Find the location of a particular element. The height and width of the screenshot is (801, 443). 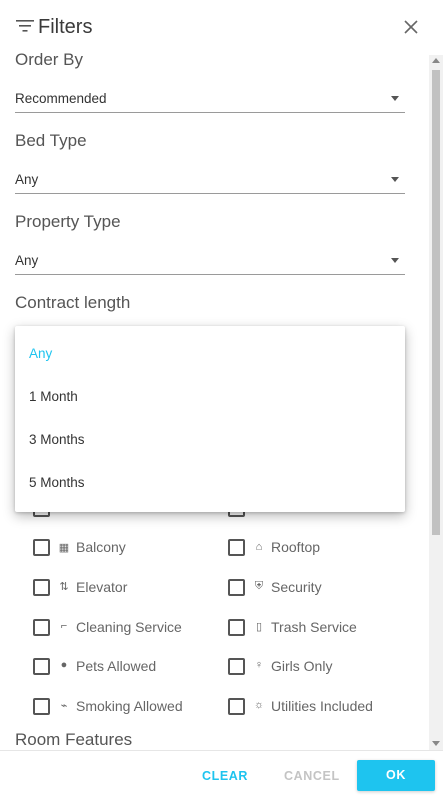

rooftop-checkbox is located at coordinates (236, 547).